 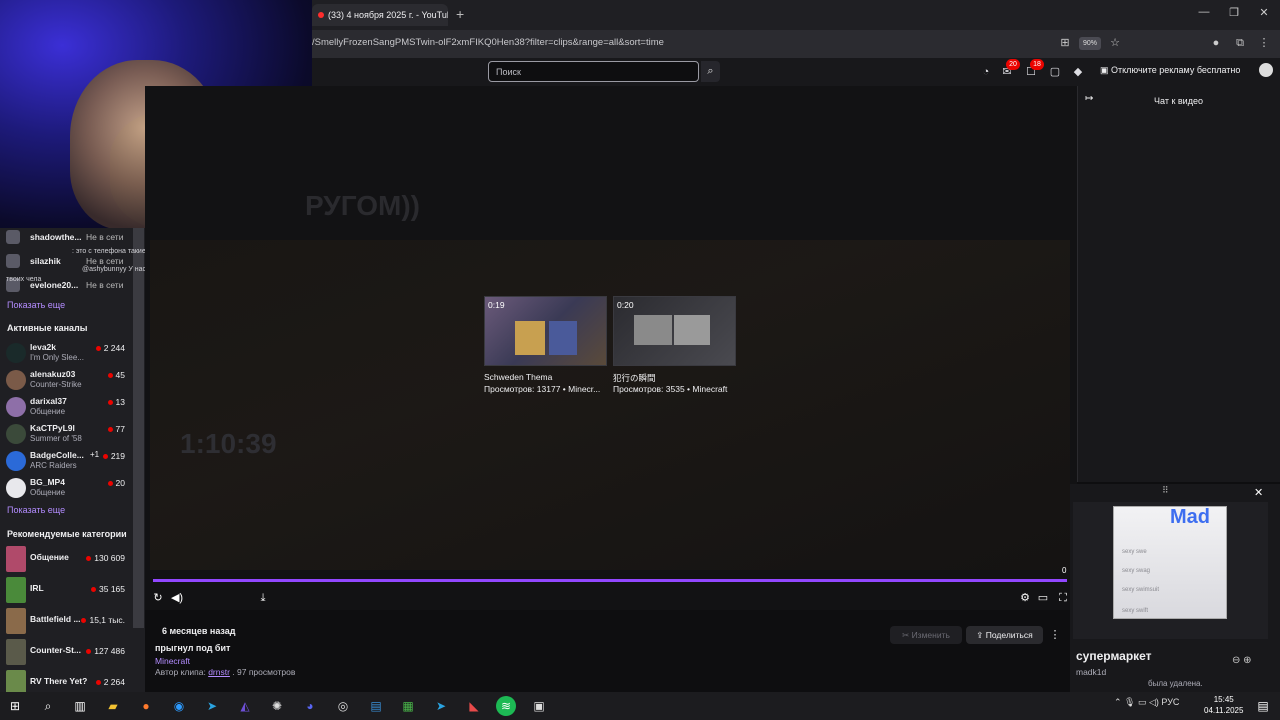 What do you see at coordinates (103, 620) in the screenshot?
I see `category-viewers: 15,1 тыс.` at bounding box center [103, 620].